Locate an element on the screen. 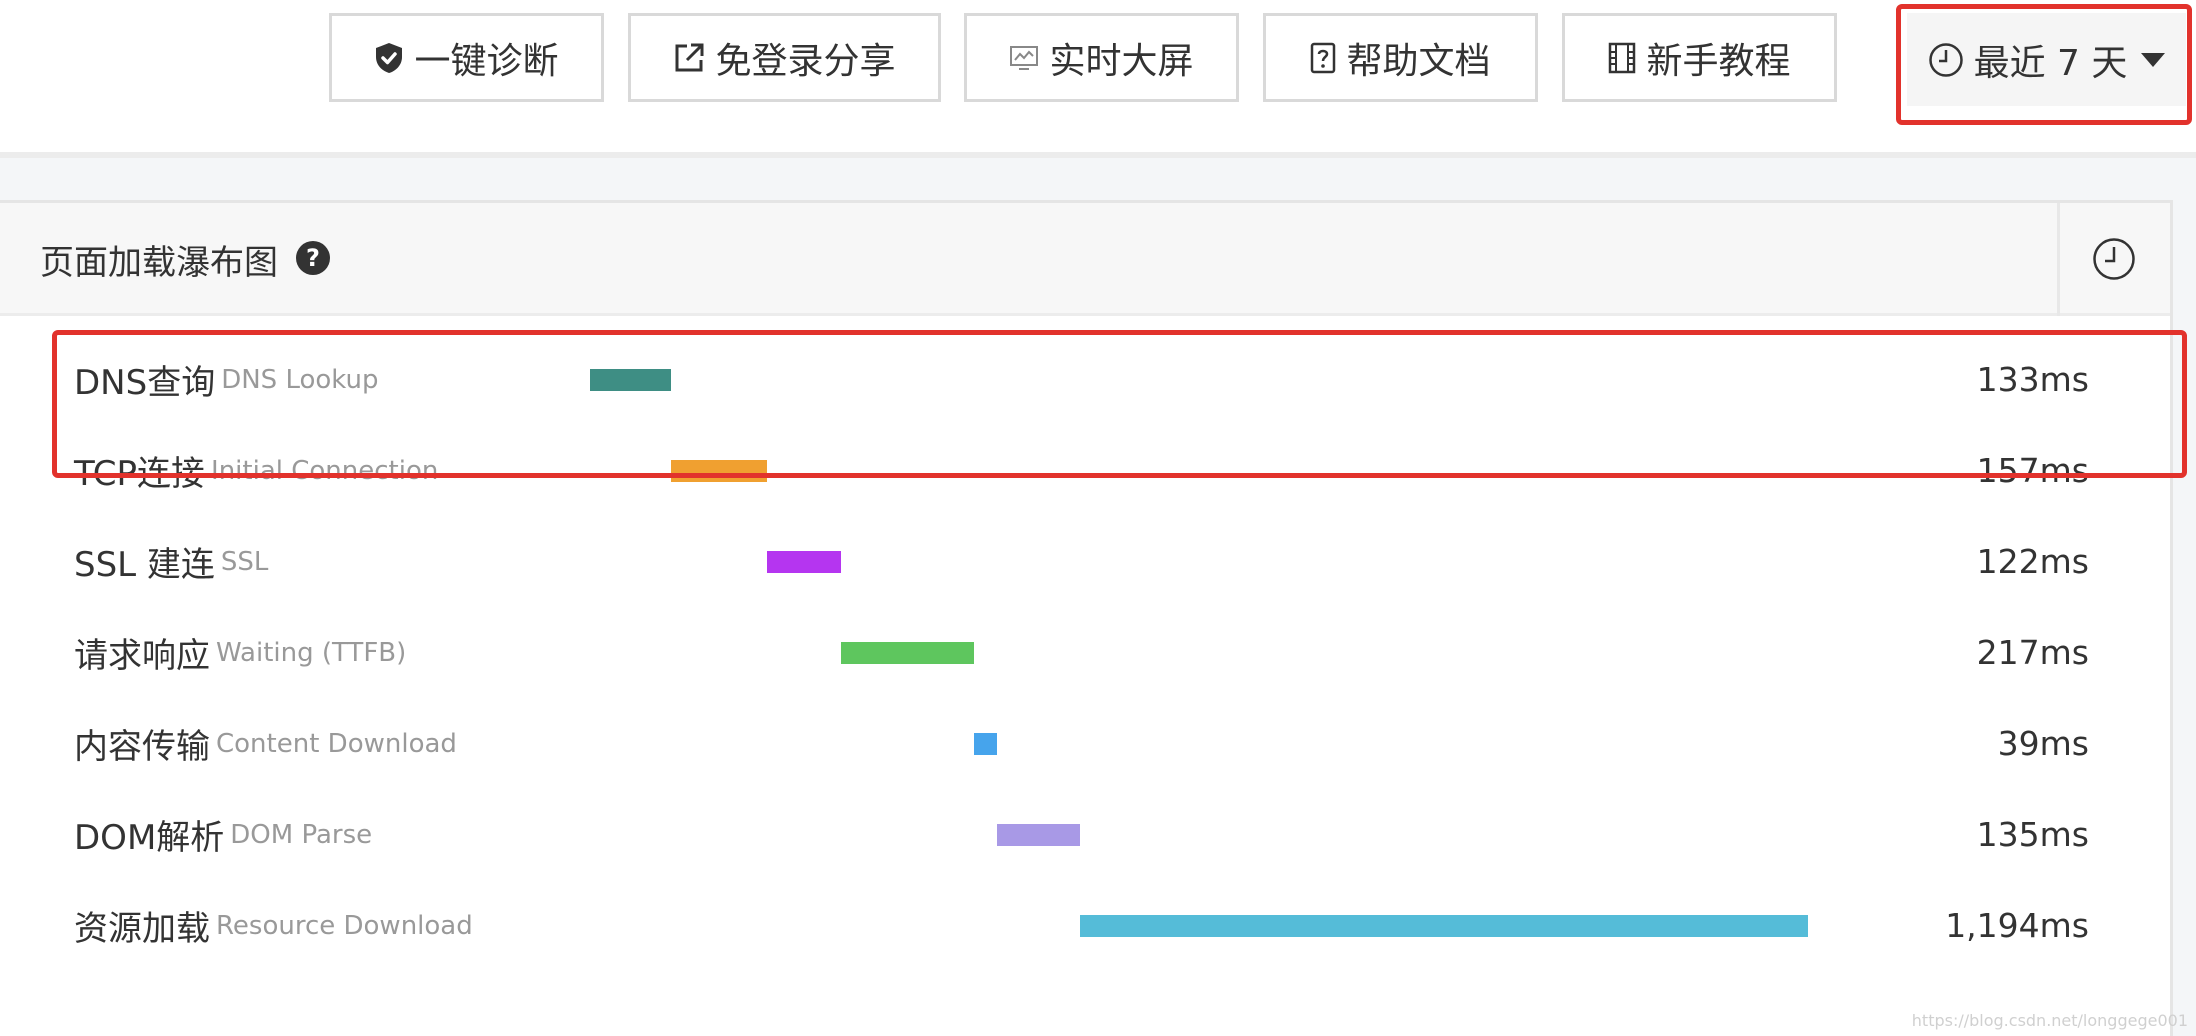 Image resolution: width=2196 pixels, height=1036 pixels. row-duration: 135ms is located at coordinates (2032, 834).